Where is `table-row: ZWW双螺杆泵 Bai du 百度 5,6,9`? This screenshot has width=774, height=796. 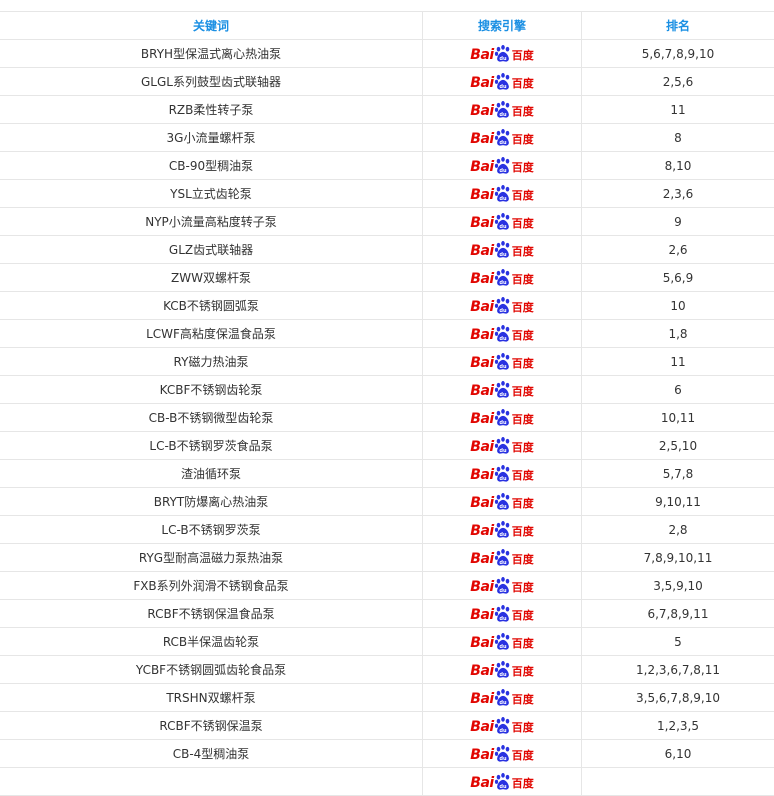 table-row: ZWW双螺杆泵 Bai du 百度 5,6,9 is located at coordinates (387, 278).